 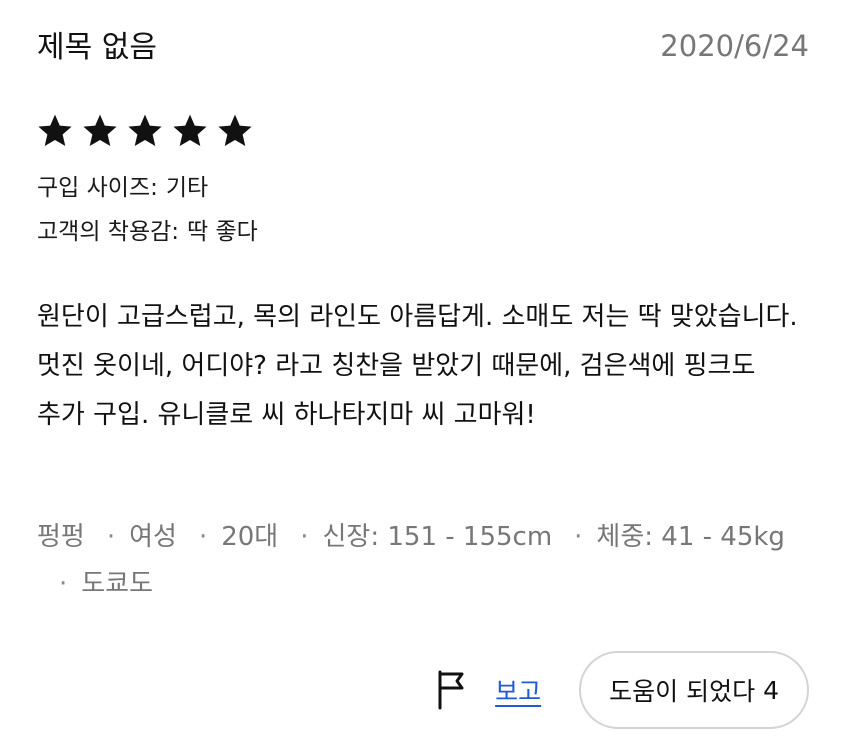 I want to click on star-rating, so click(x=147, y=132).